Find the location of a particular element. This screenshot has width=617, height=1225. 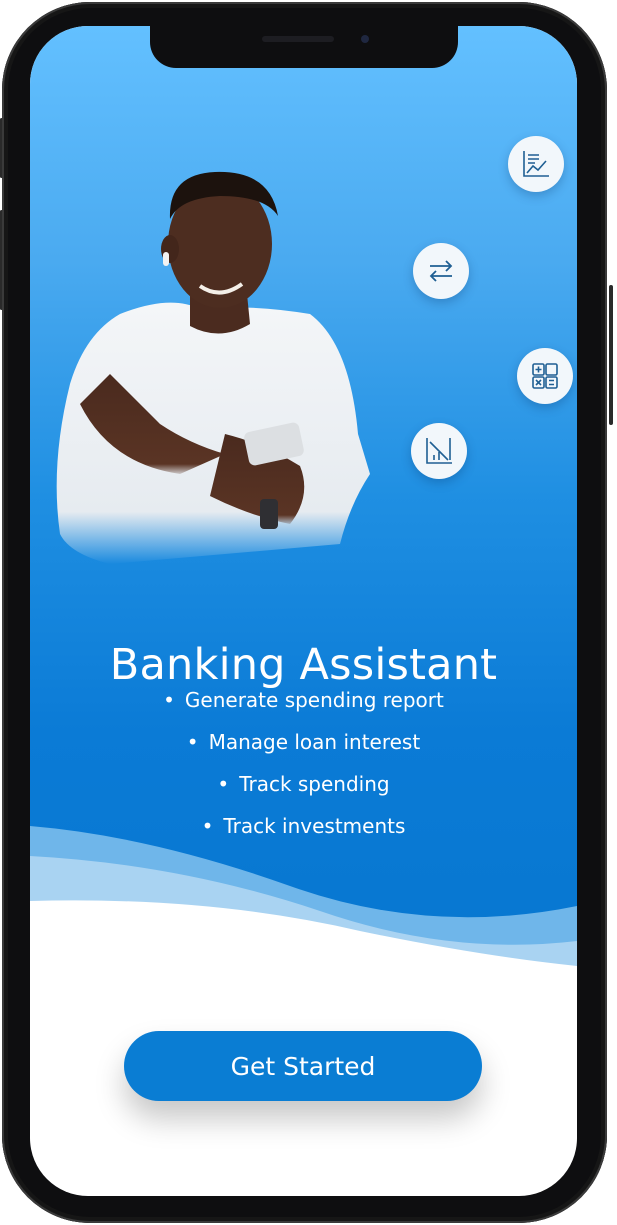

page-title: Banking Assistant is located at coordinates (303, 664).